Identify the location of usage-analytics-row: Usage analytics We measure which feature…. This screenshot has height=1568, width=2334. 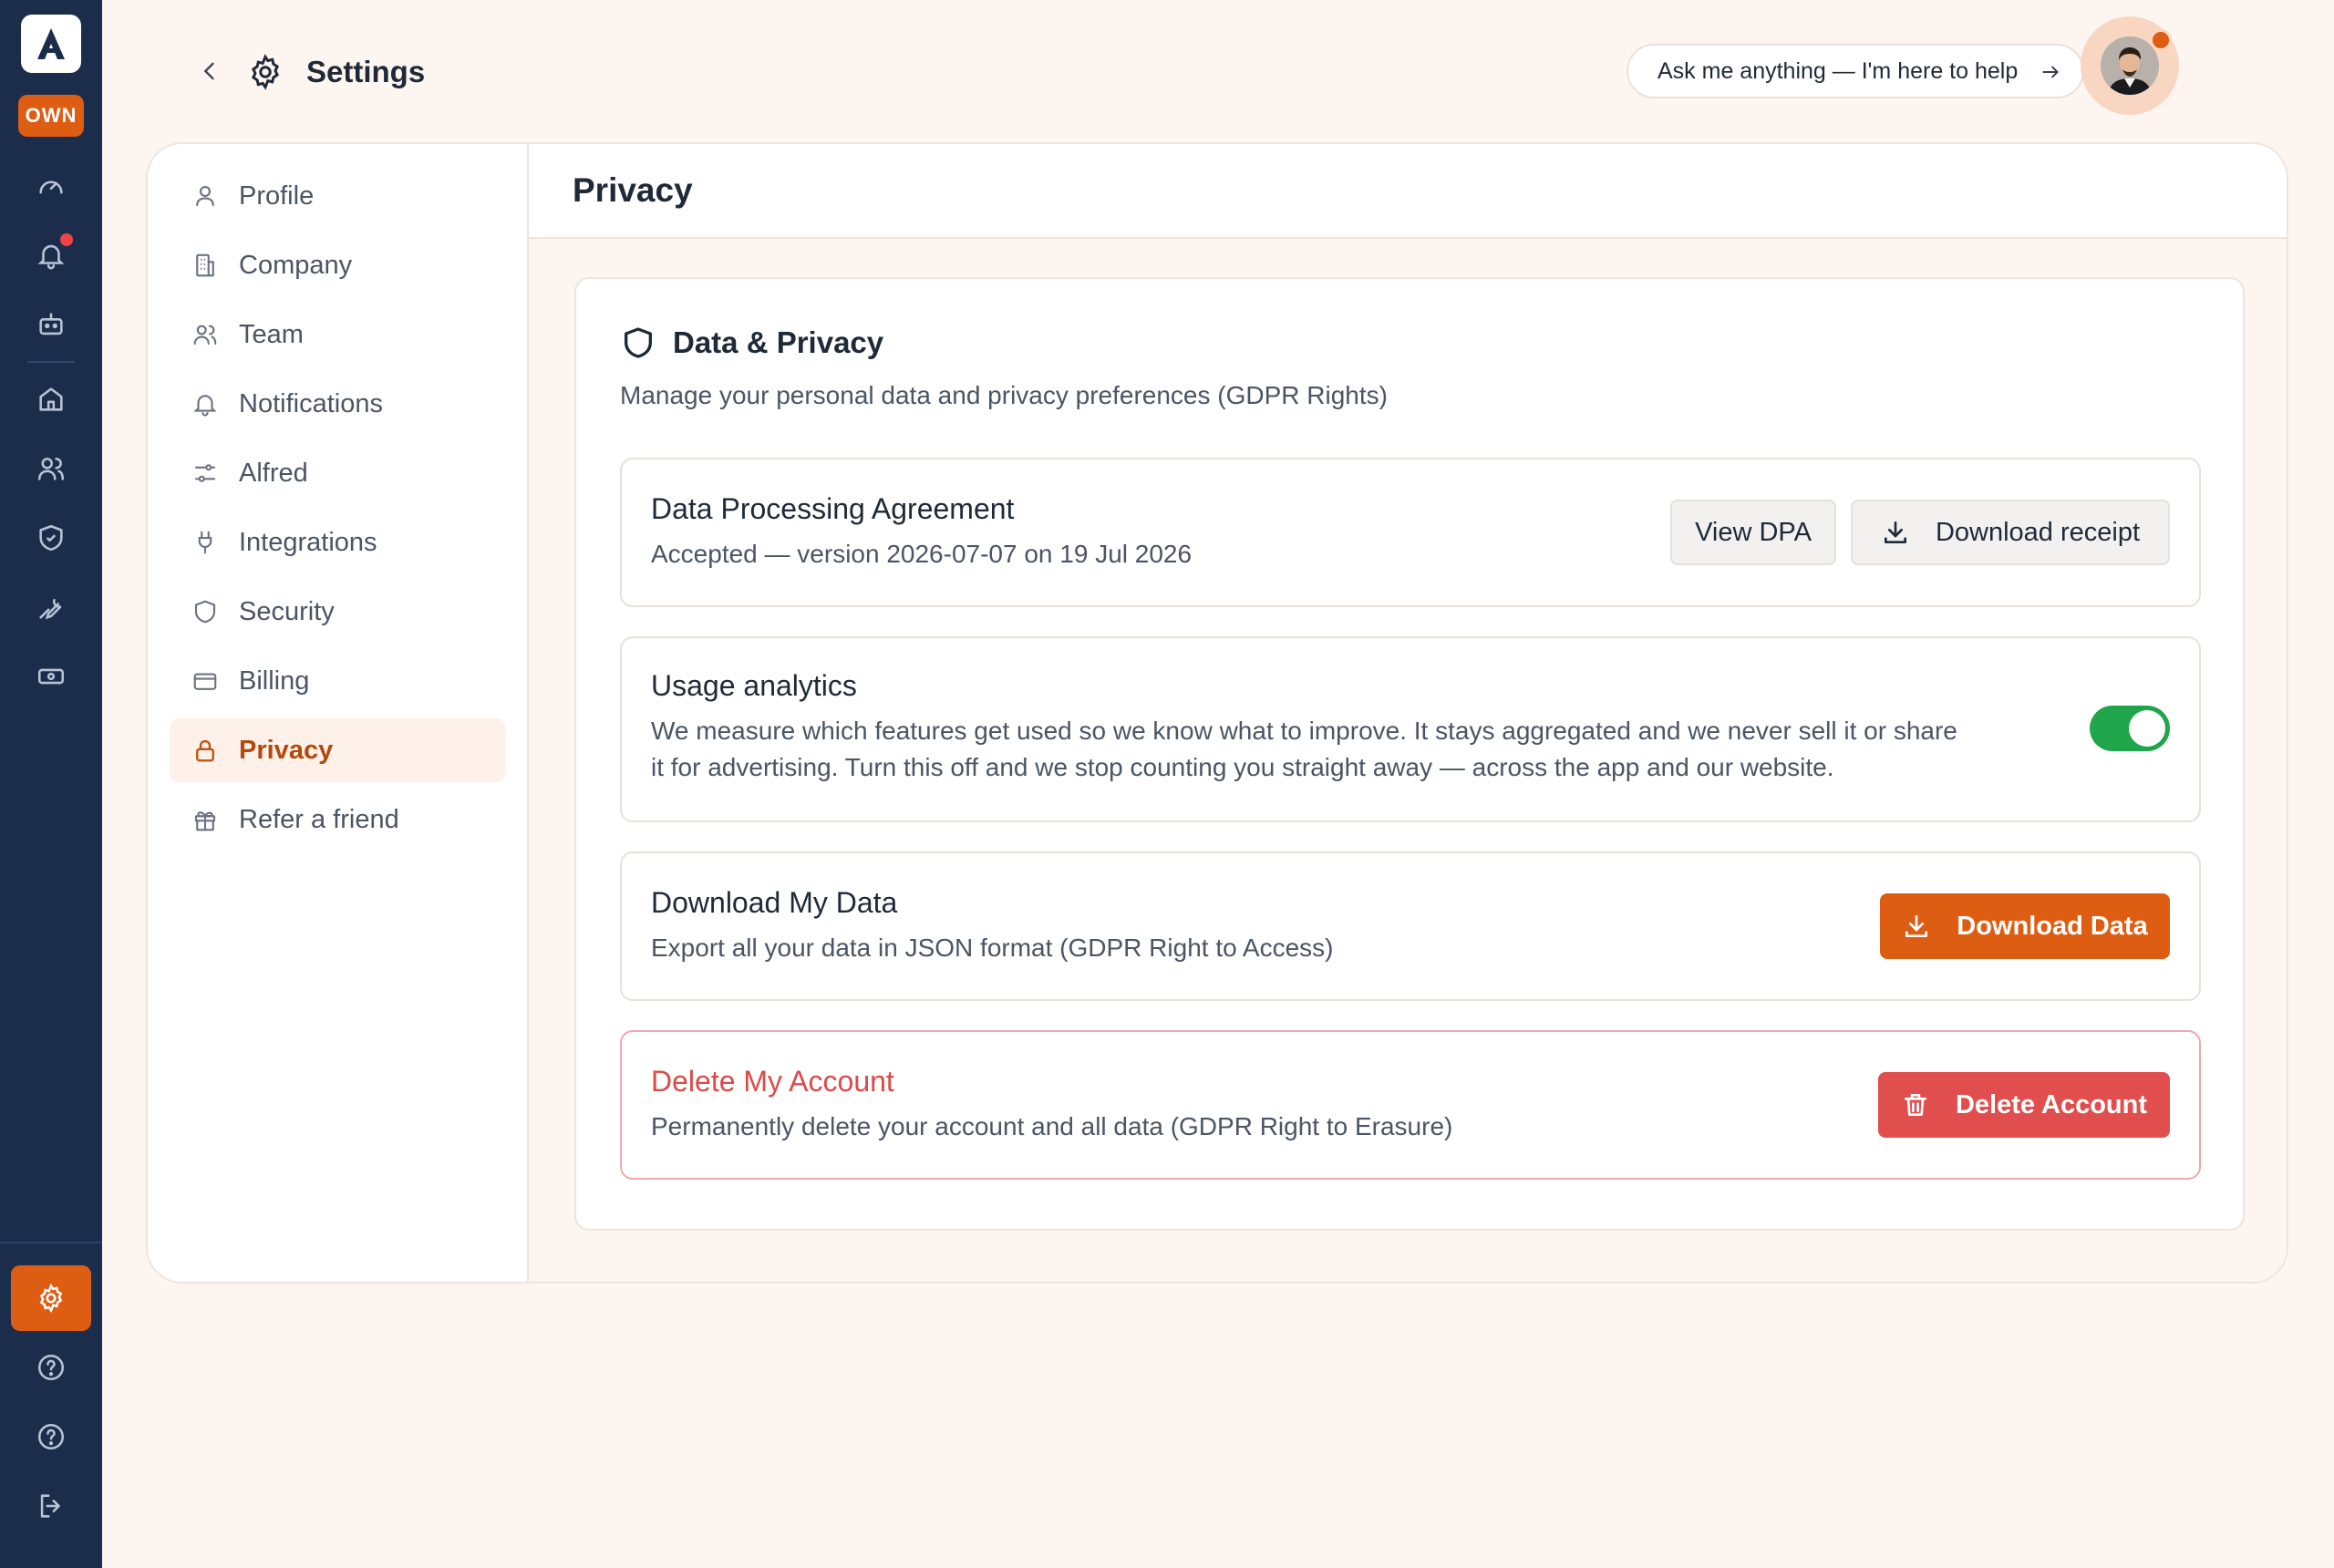
(1410, 729).